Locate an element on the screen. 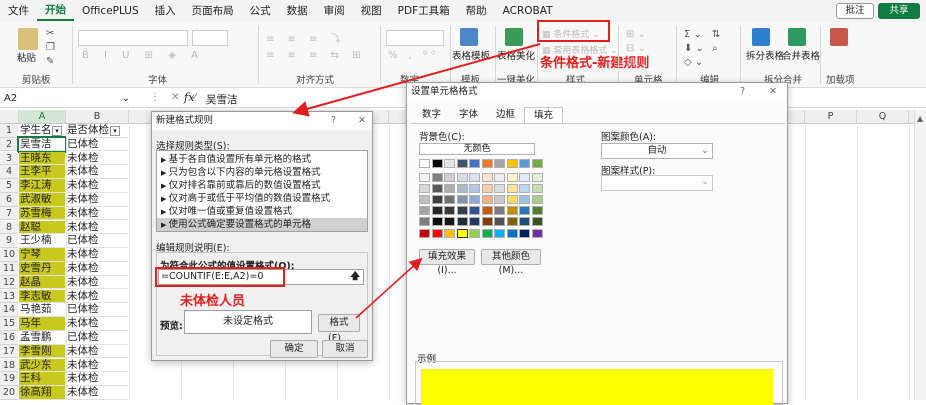  arrow-to-format-dialog is located at coordinates (389, 288).